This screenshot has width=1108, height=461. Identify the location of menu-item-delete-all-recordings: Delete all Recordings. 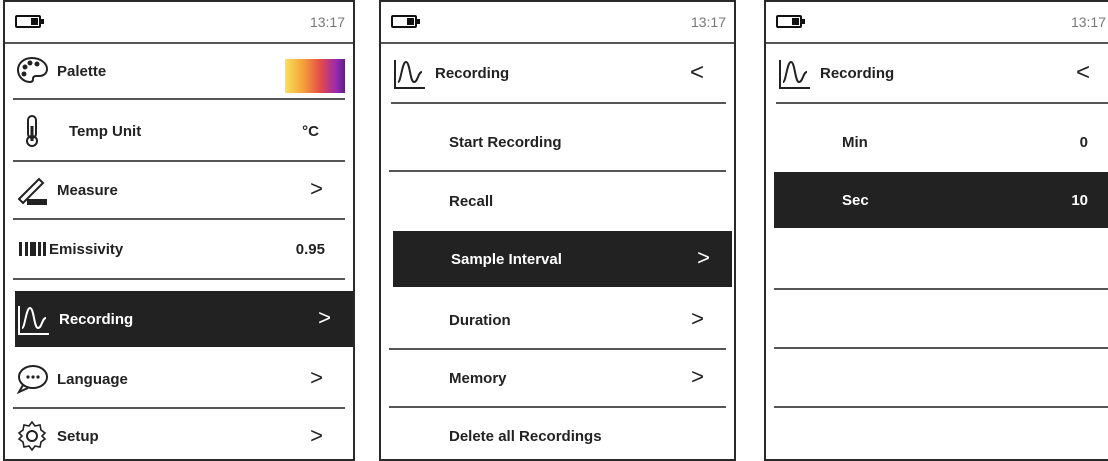
(557, 434).